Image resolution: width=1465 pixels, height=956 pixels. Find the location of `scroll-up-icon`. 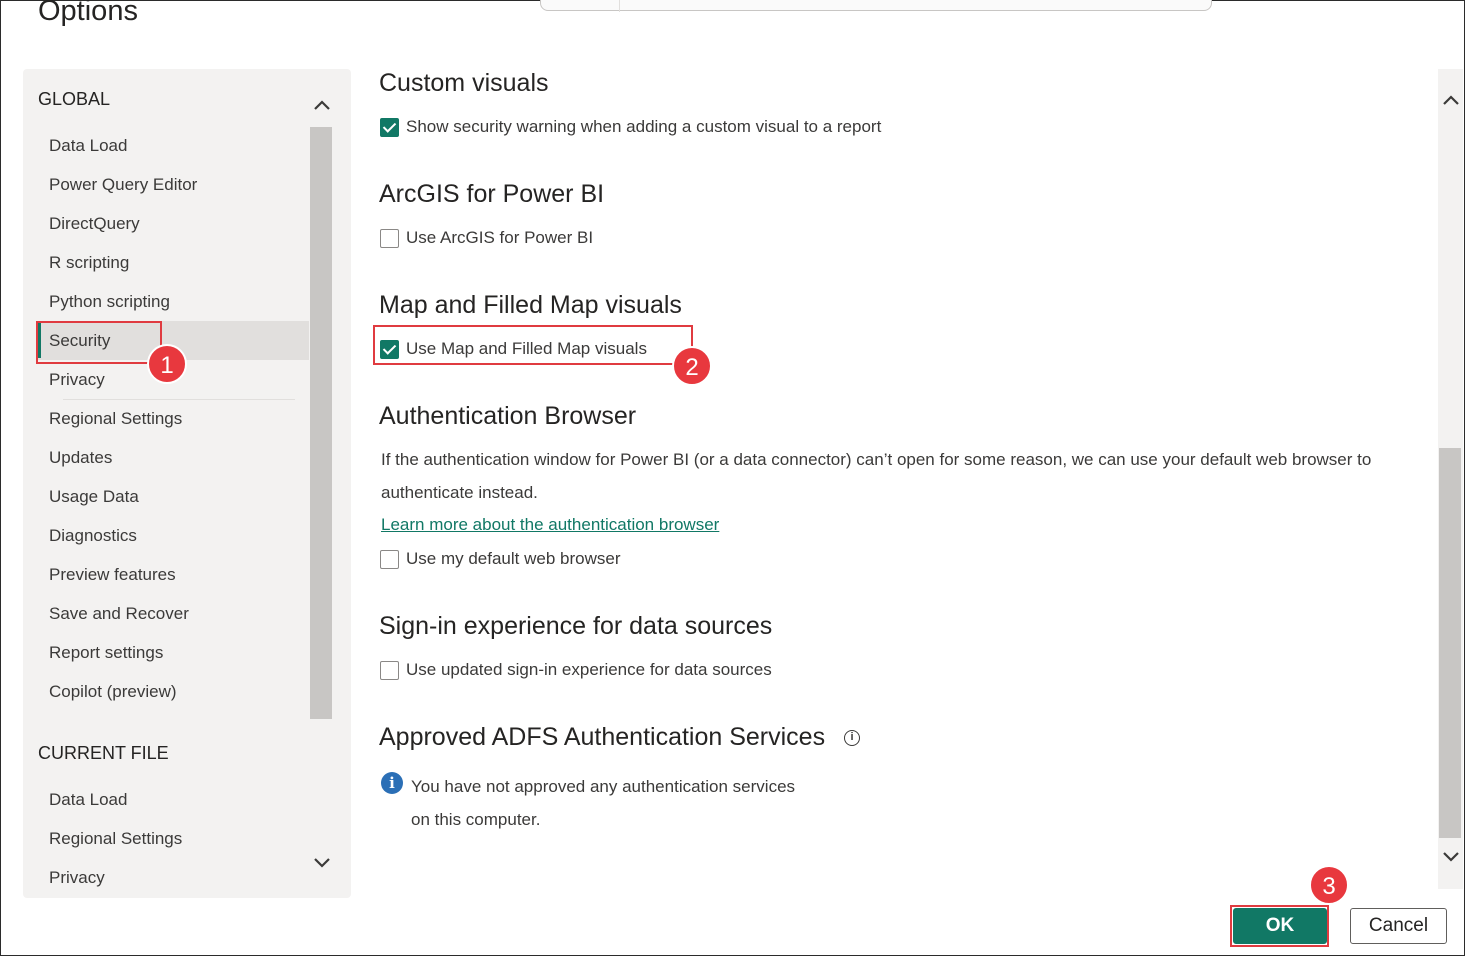

scroll-up-icon is located at coordinates (1450, 104).